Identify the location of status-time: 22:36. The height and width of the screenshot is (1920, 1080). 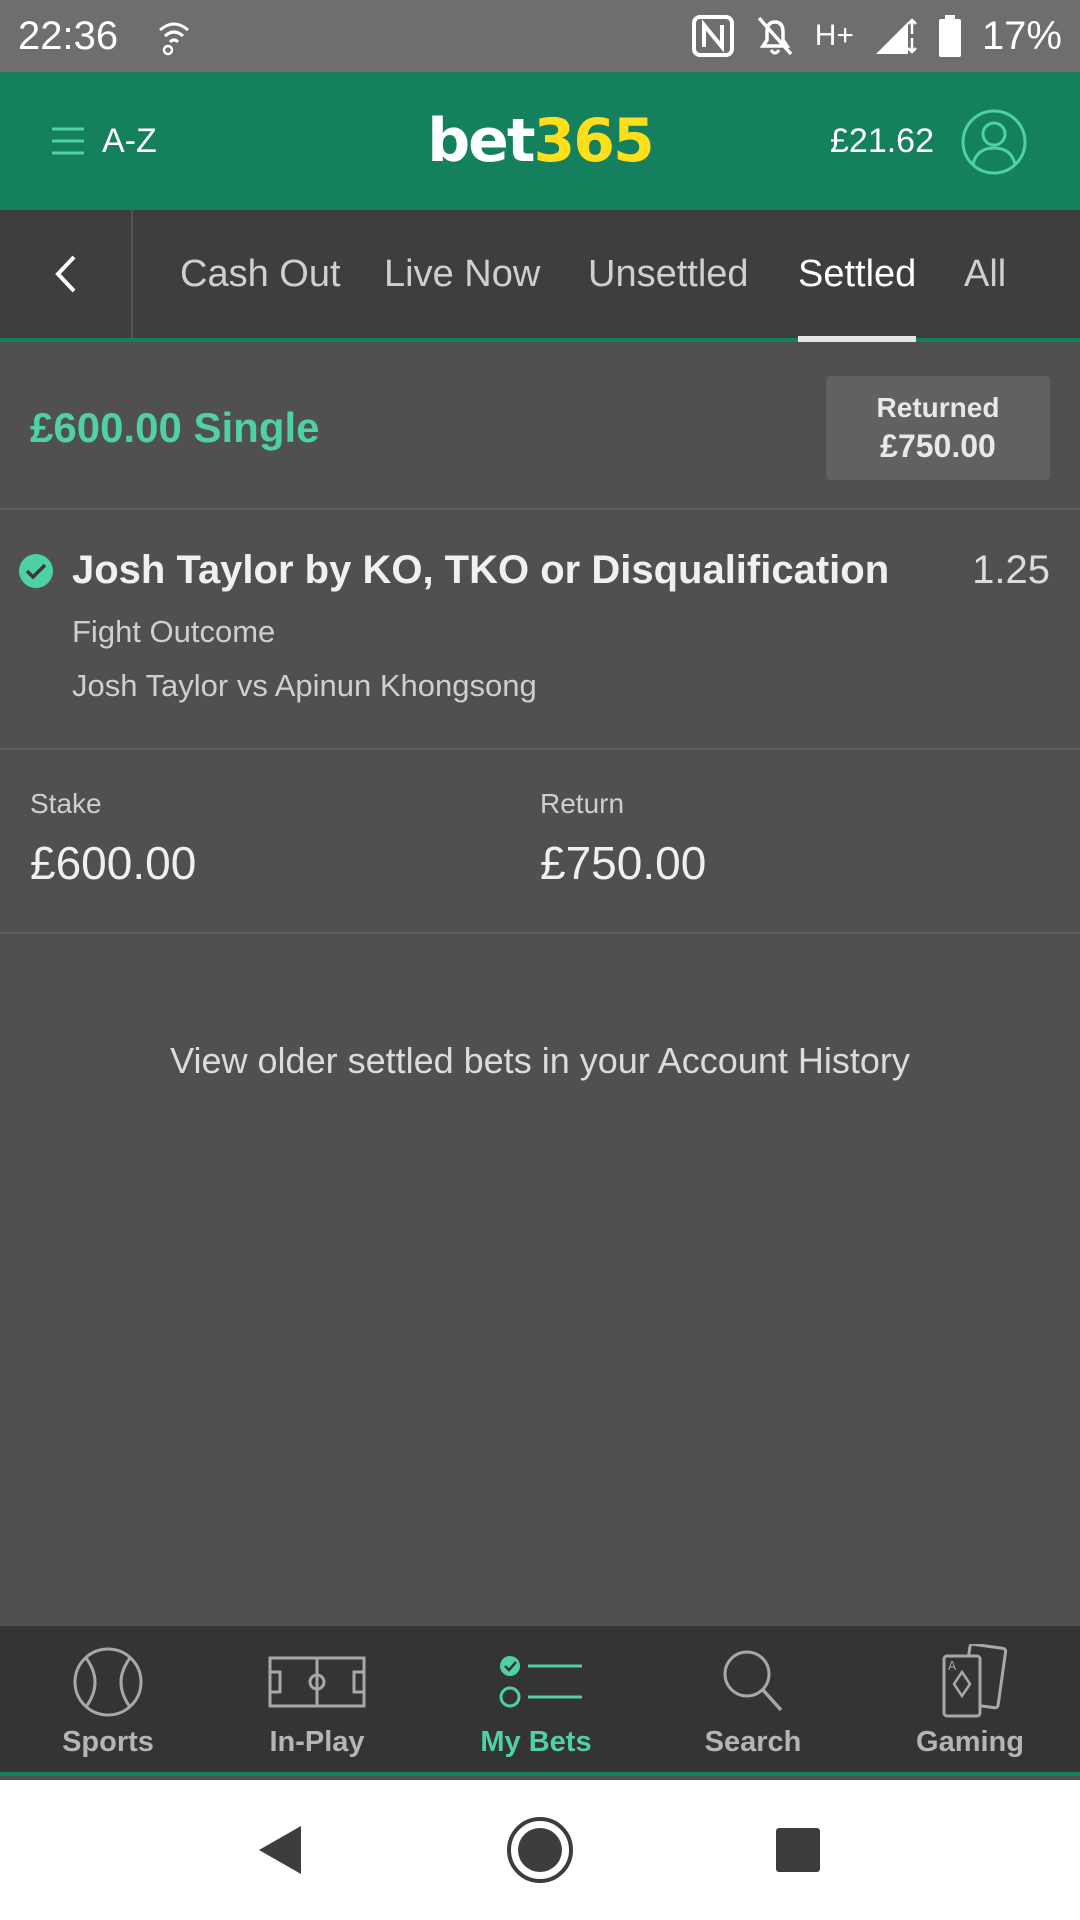
(68, 35).